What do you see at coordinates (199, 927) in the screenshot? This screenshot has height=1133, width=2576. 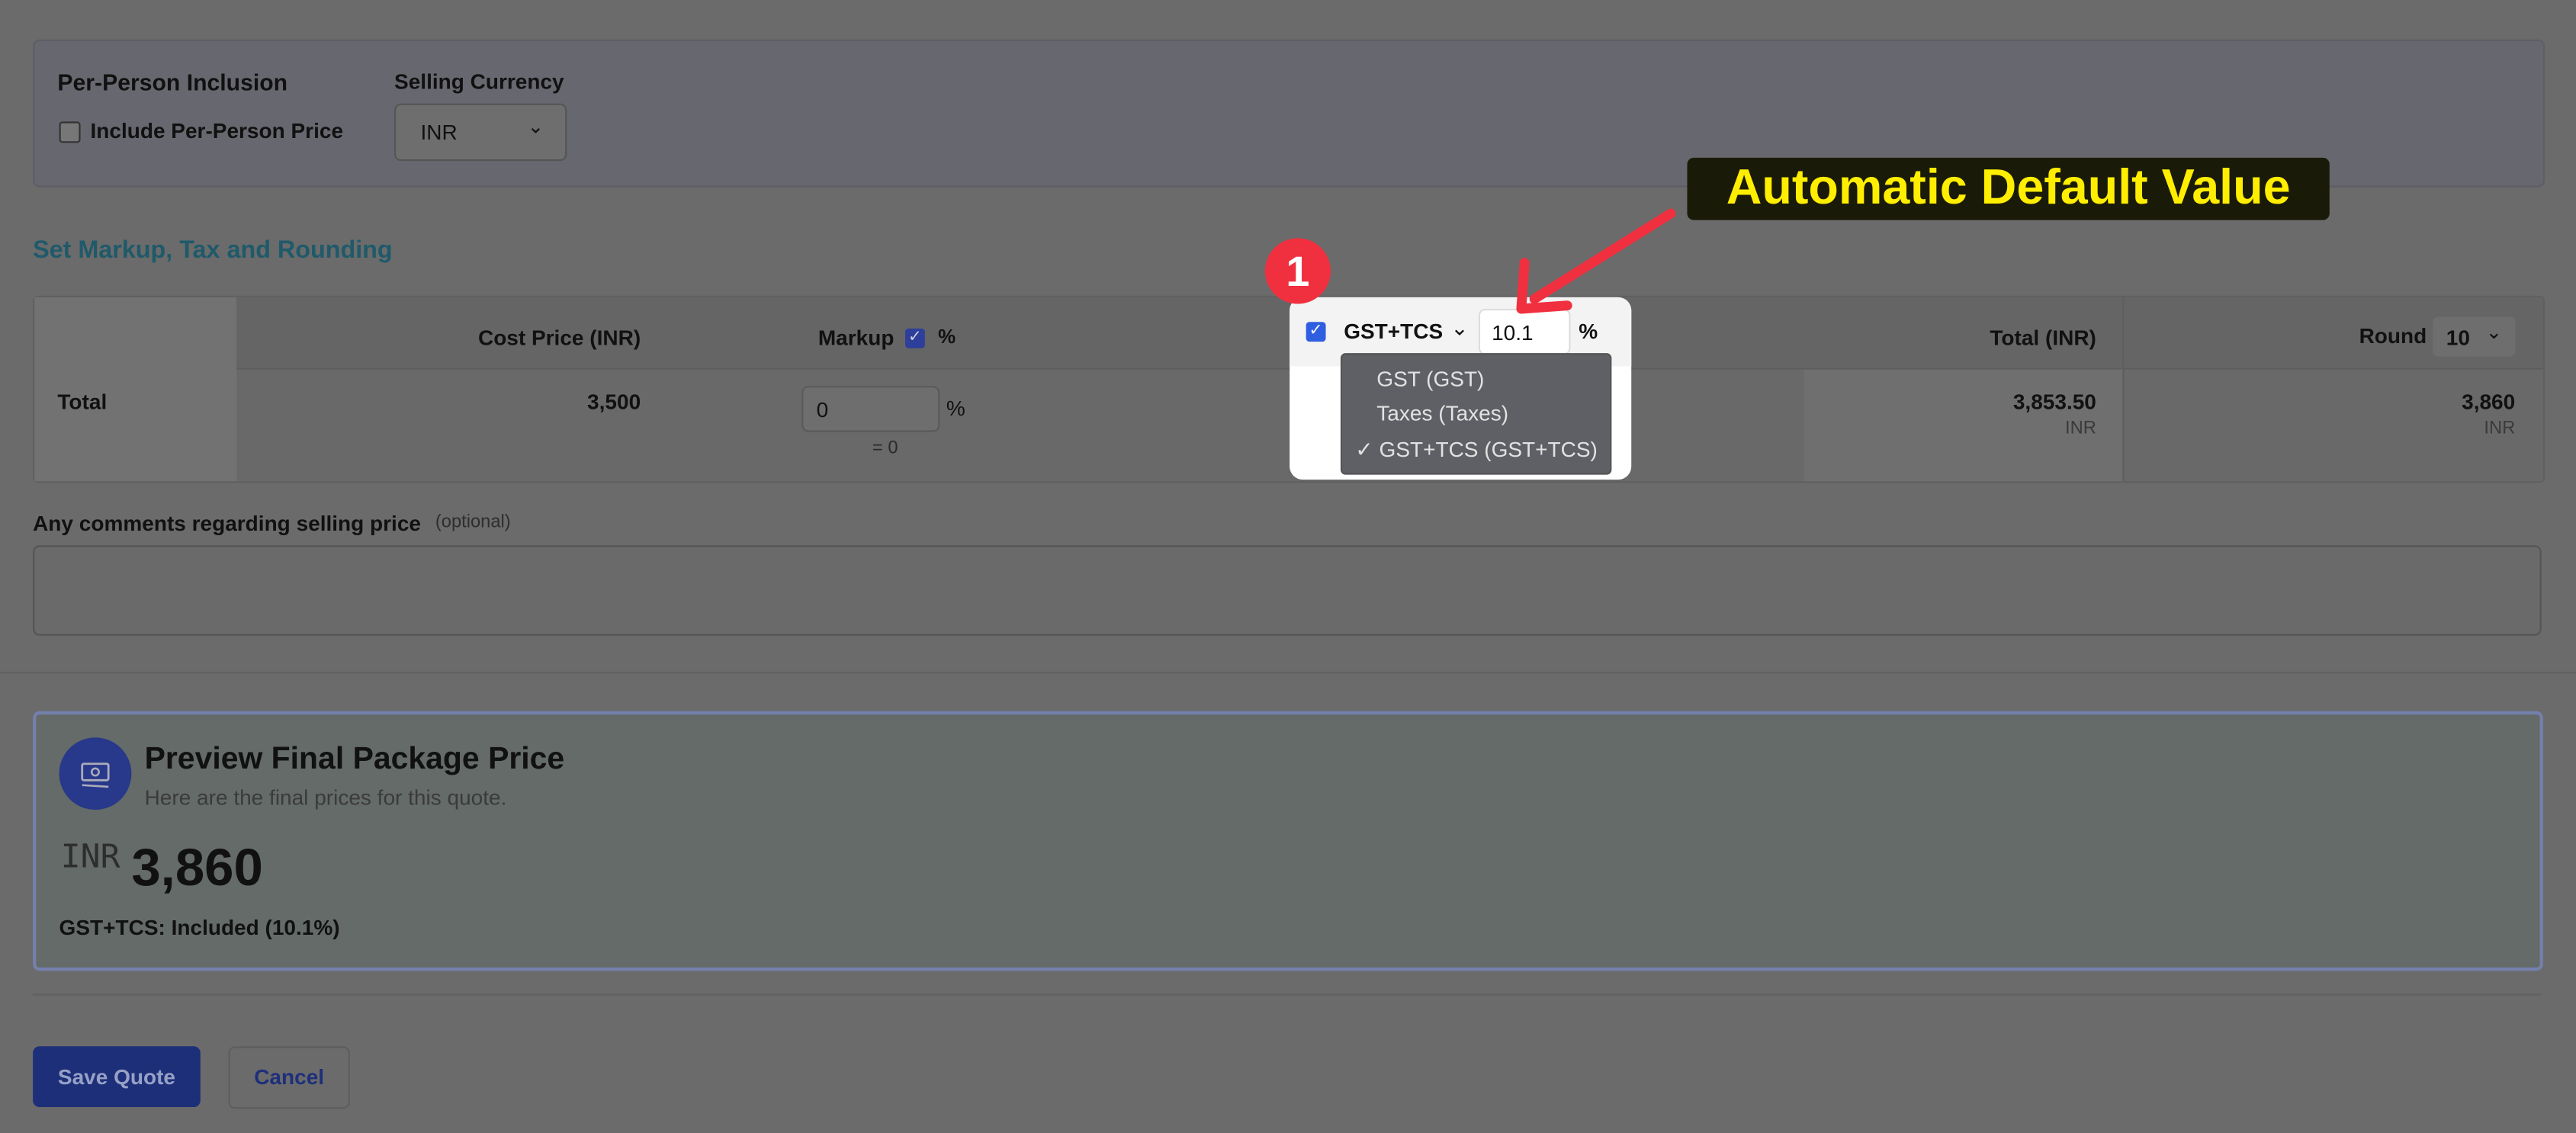 I see `preview-tax-note: GST+TCS: Included (10.1%)` at bounding box center [199, 927].